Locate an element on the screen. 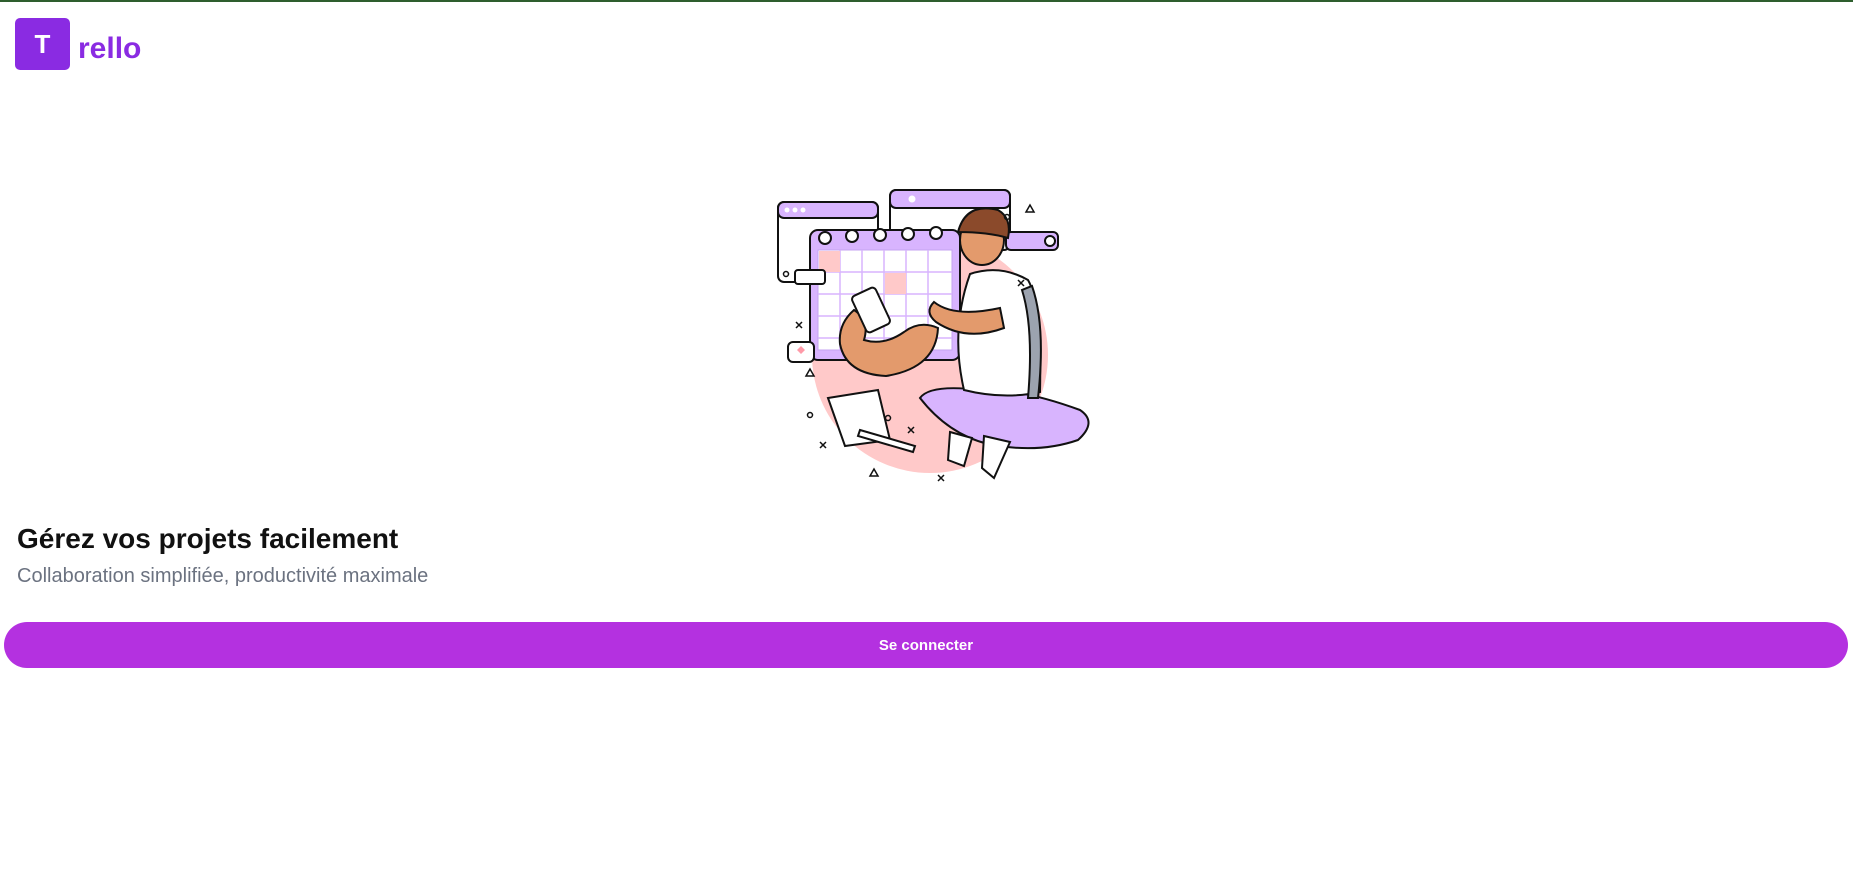 The height and width of the screenshot is (893, 1853). logo-wordmark: rello is located at coordinates (110, 48).